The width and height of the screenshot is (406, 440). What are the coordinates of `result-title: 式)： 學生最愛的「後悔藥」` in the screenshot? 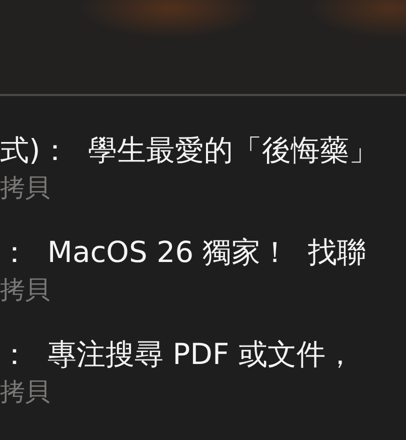 It's located at (189, 150).